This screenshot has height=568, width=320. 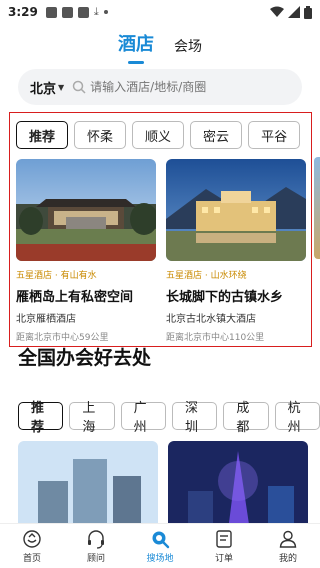 What do you see at coordinates (287, 558) in the screenshot?
I see `nav-label: 我的` at bounding box center [287, 558].